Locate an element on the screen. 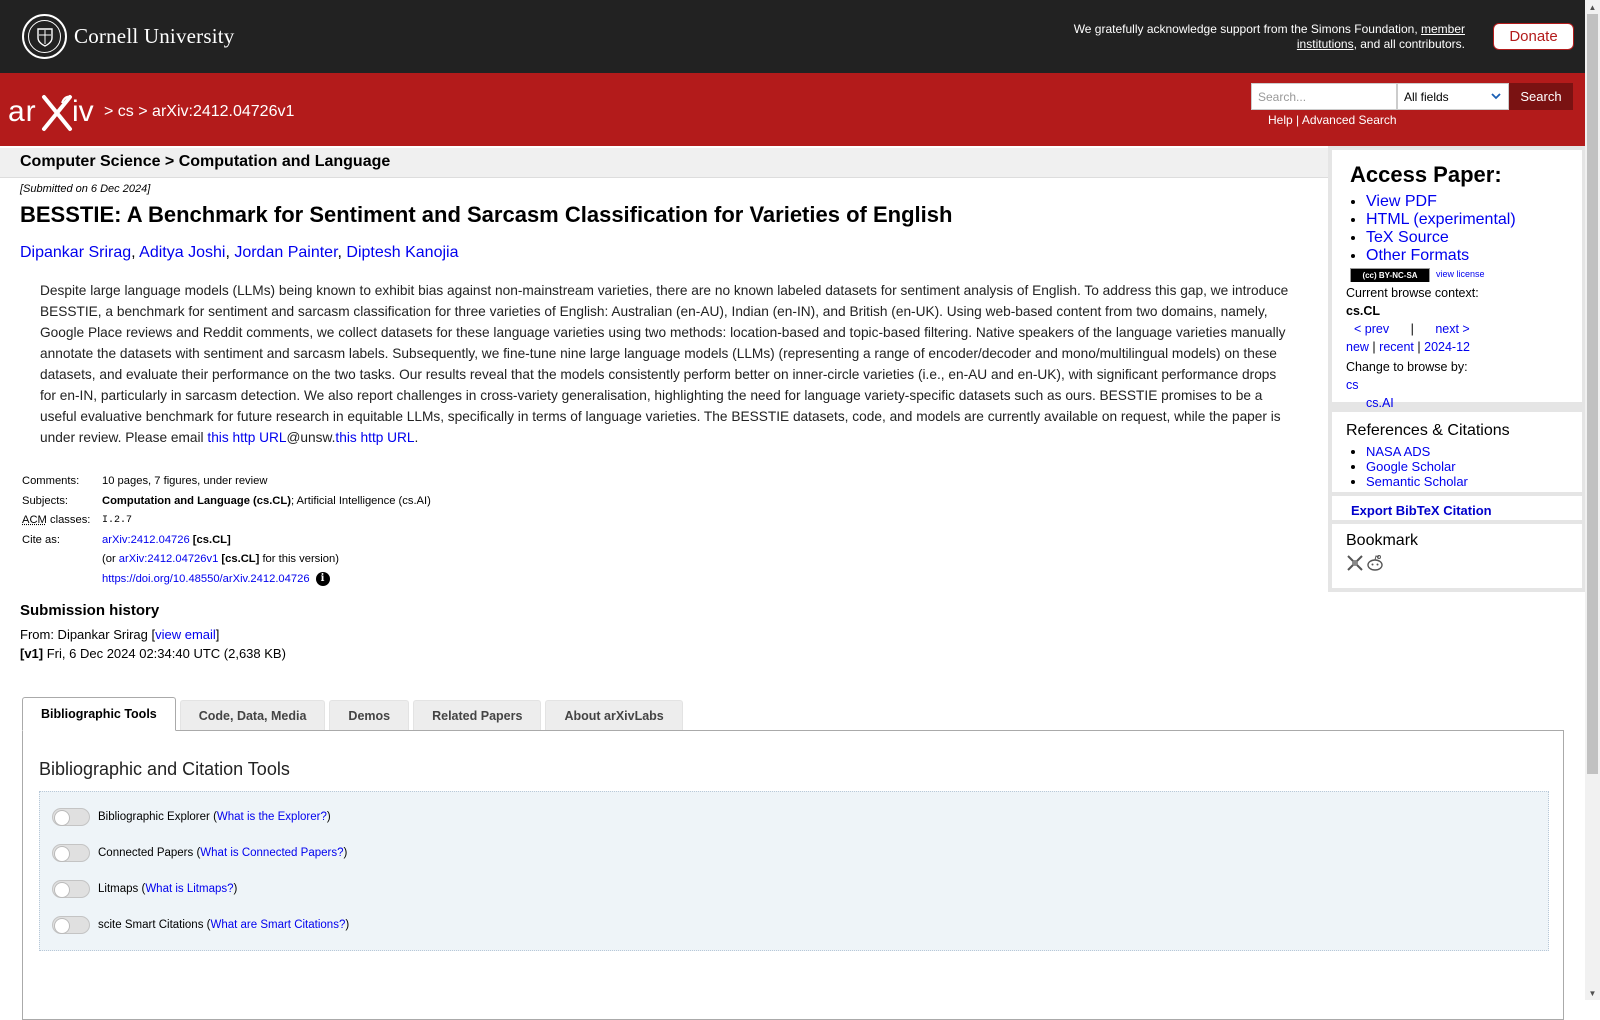 Image resolution: width=1600 pixels, height=1020 pixels. abstract-end: . is located at coordinates (416, 437).